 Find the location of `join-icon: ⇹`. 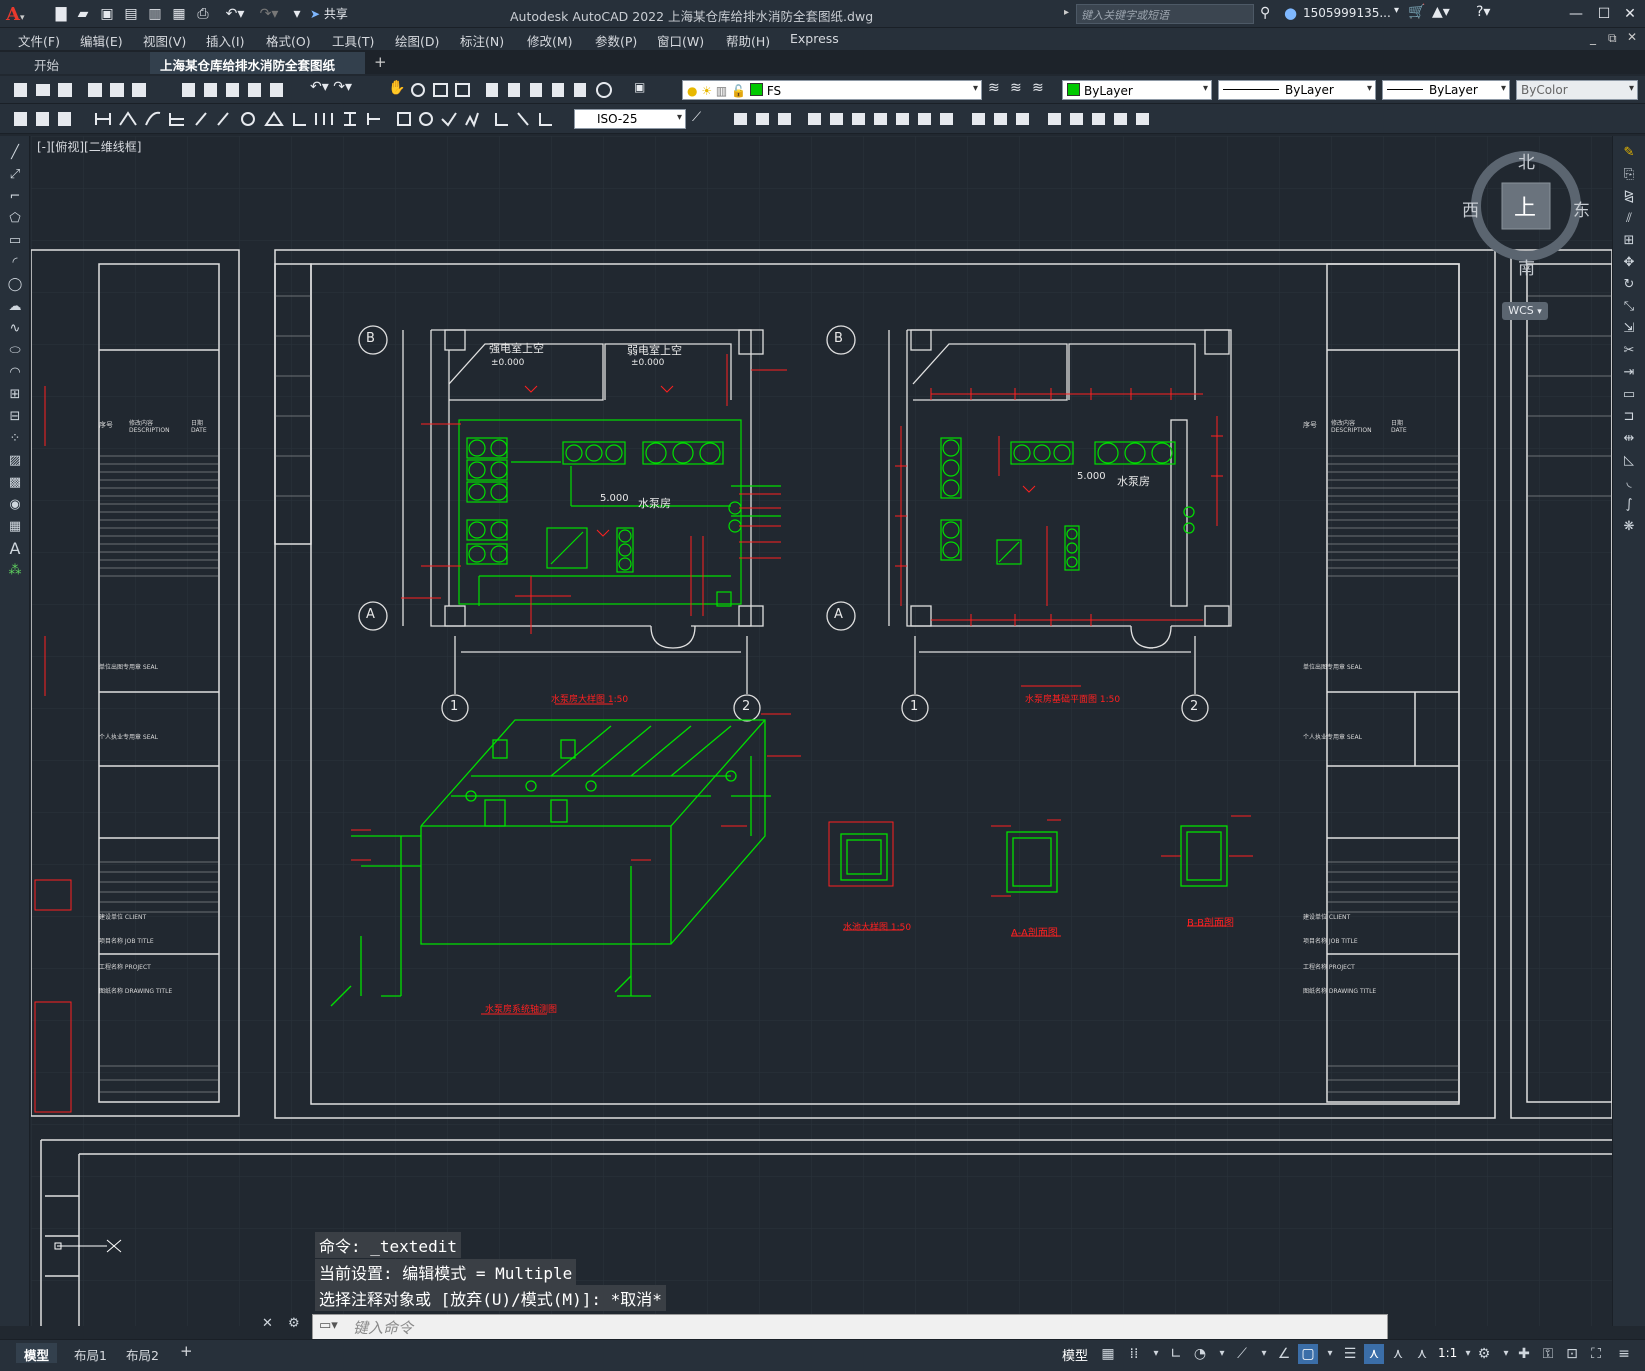

join-icon: ⇹ is located at coordinates (1629, 439).